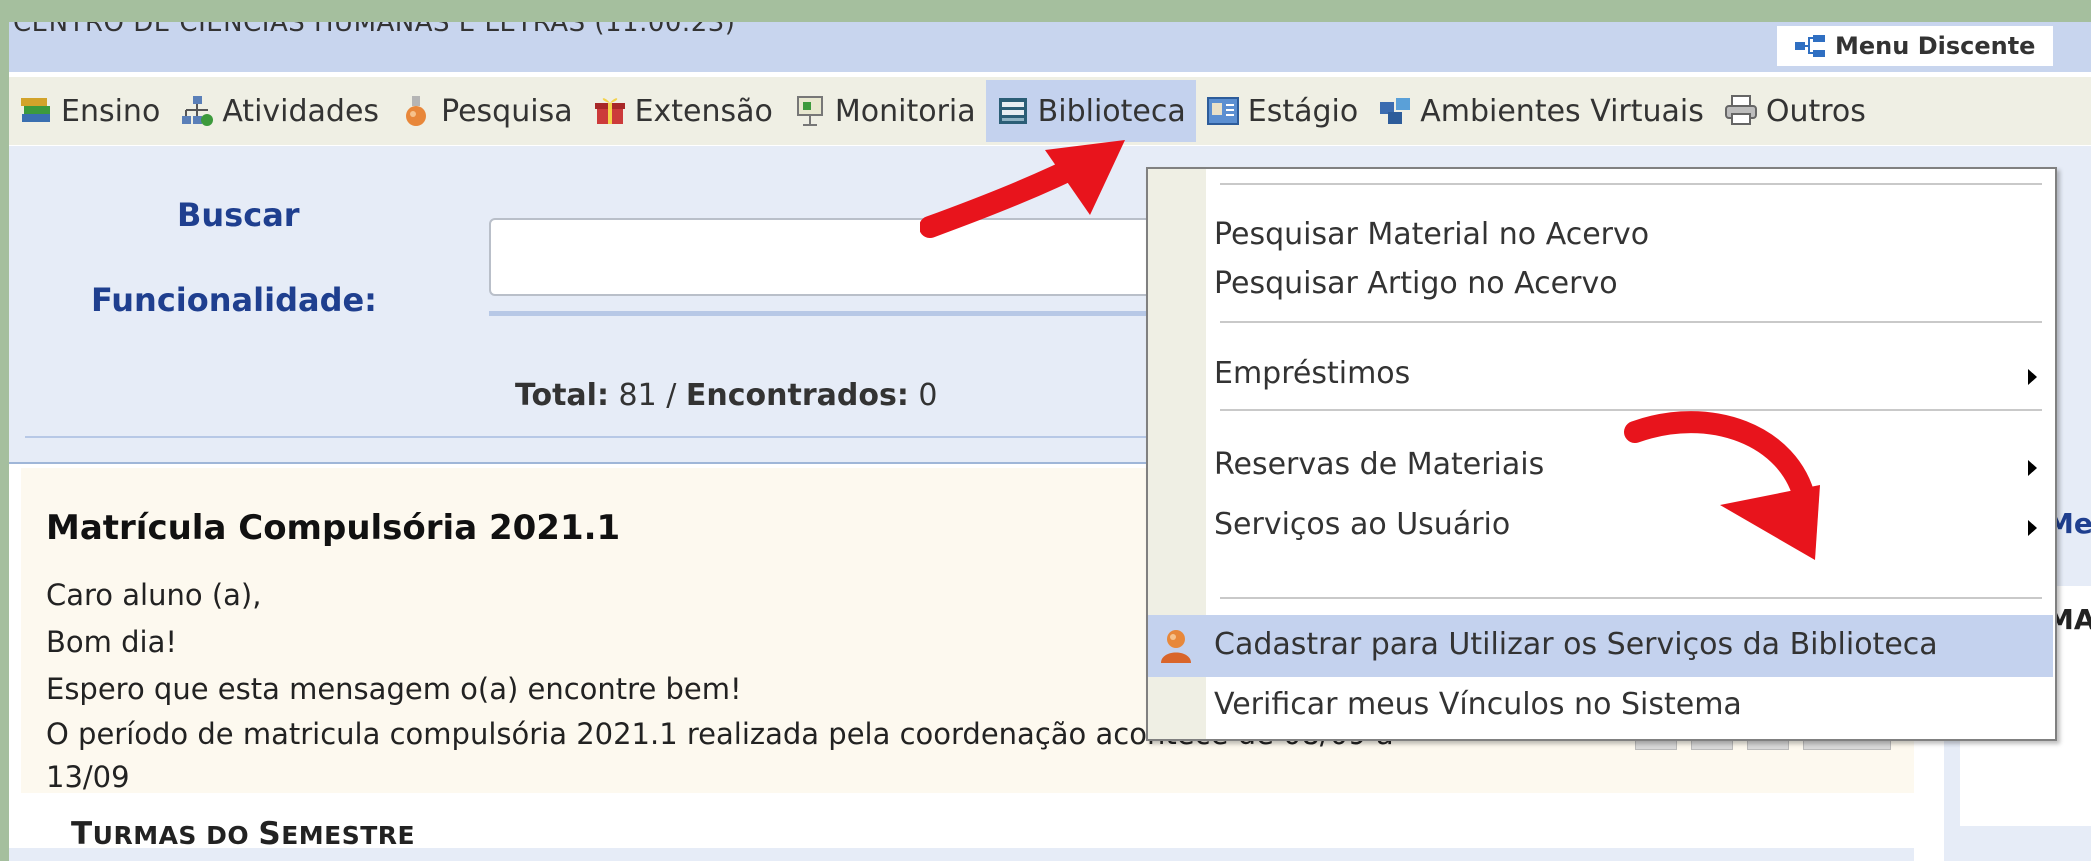  I want to click on notice-line: Caro aluno (a),, so click(154, 595).